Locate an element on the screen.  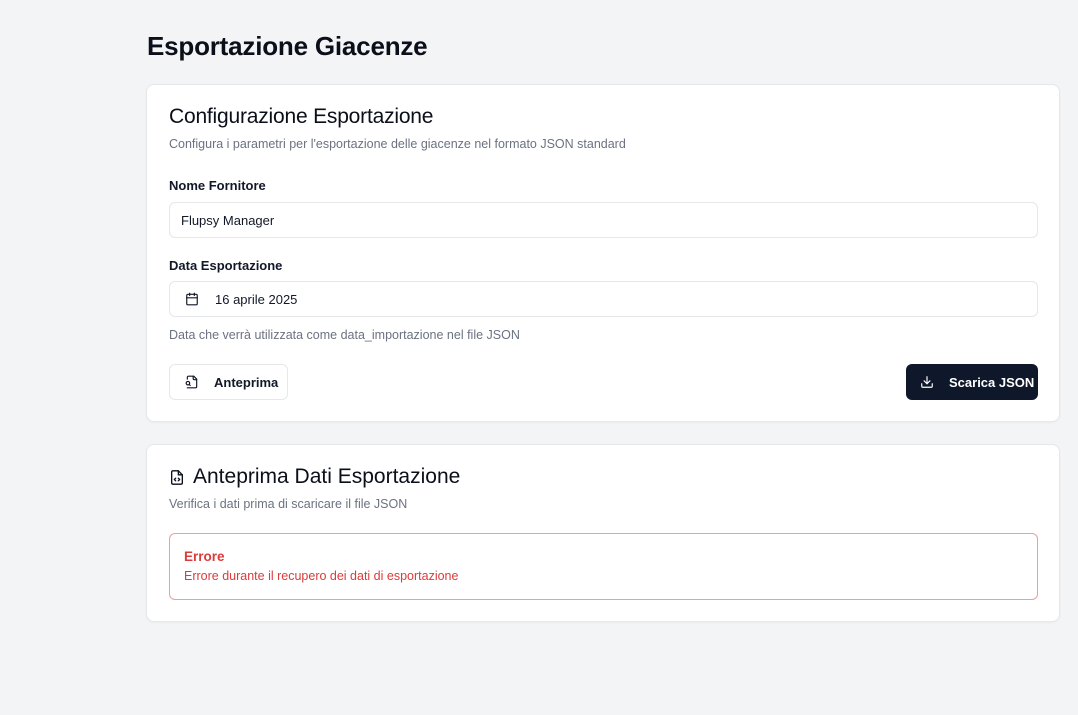
preview-button: Anteprima is located at coordinates (228, 382).